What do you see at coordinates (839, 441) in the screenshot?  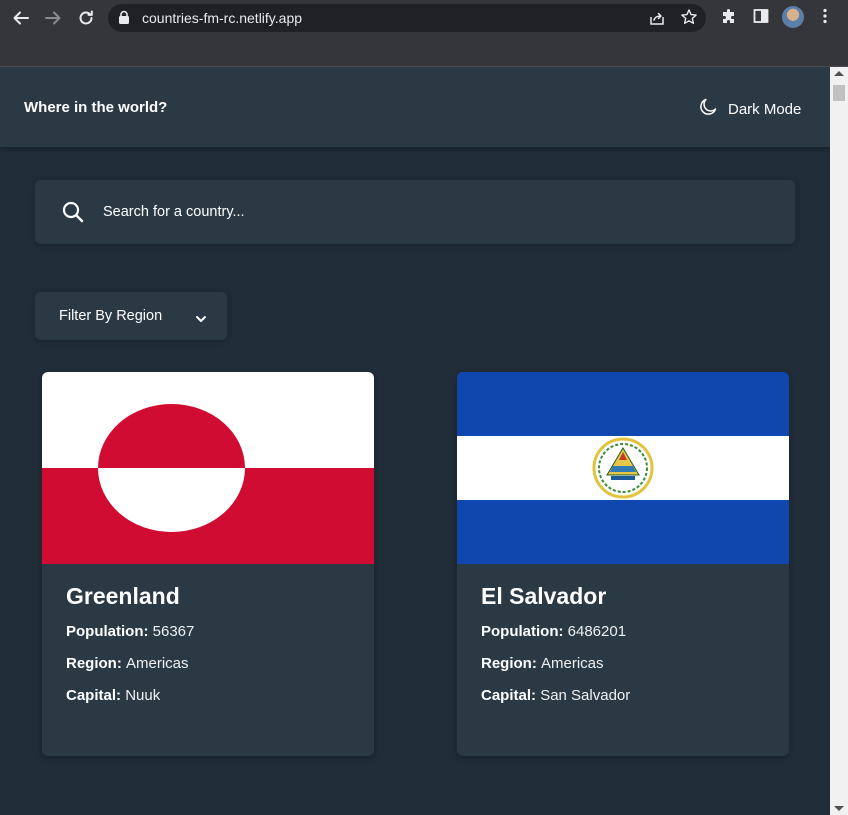 I see `page-scrollbar` at bounding box center [839, 441].